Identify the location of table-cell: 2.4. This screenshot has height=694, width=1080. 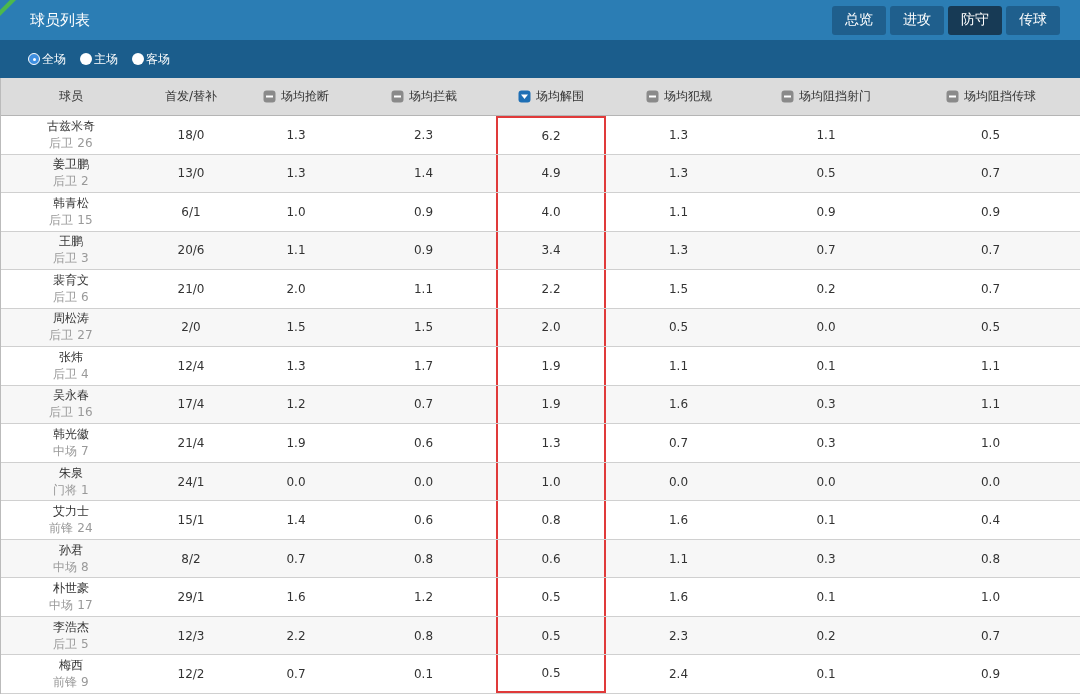
(678, 674).